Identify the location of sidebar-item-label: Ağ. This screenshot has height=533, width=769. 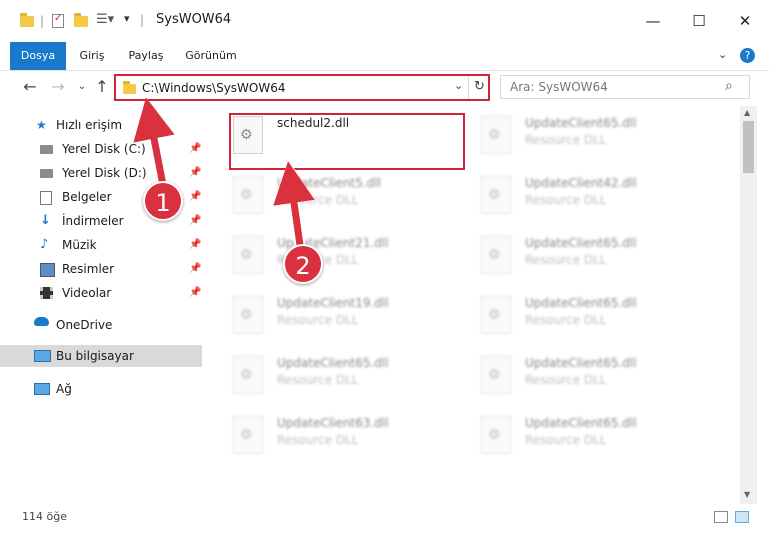
(64, 389).